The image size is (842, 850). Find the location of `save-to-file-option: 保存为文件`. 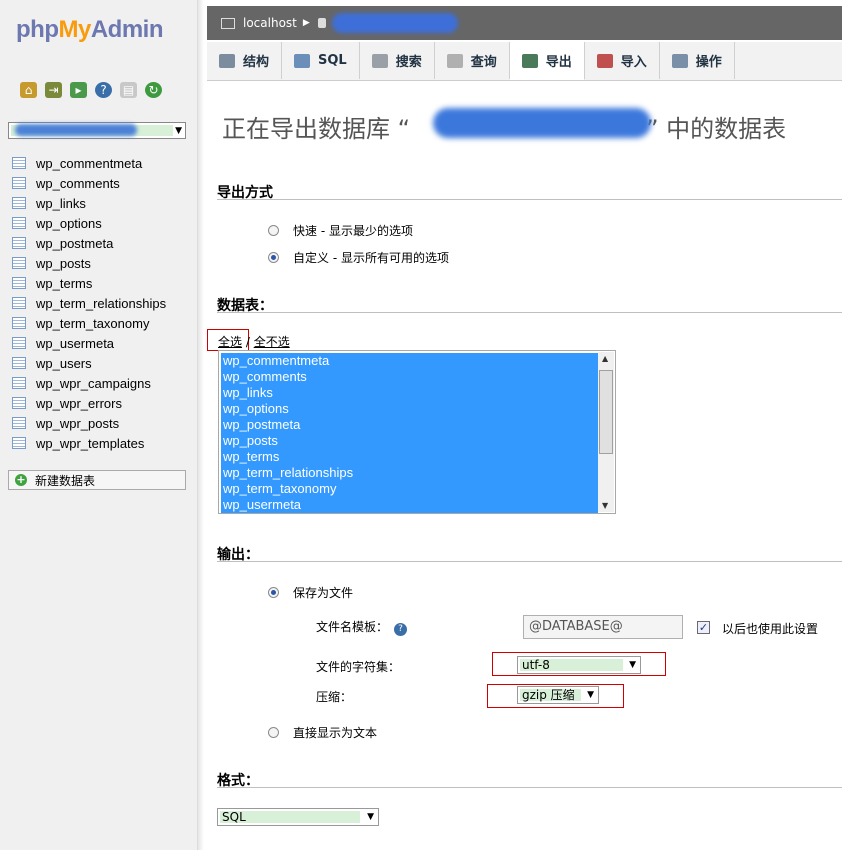

save-to-file-option: 保存为文件 is located at coordinates (310, 592).